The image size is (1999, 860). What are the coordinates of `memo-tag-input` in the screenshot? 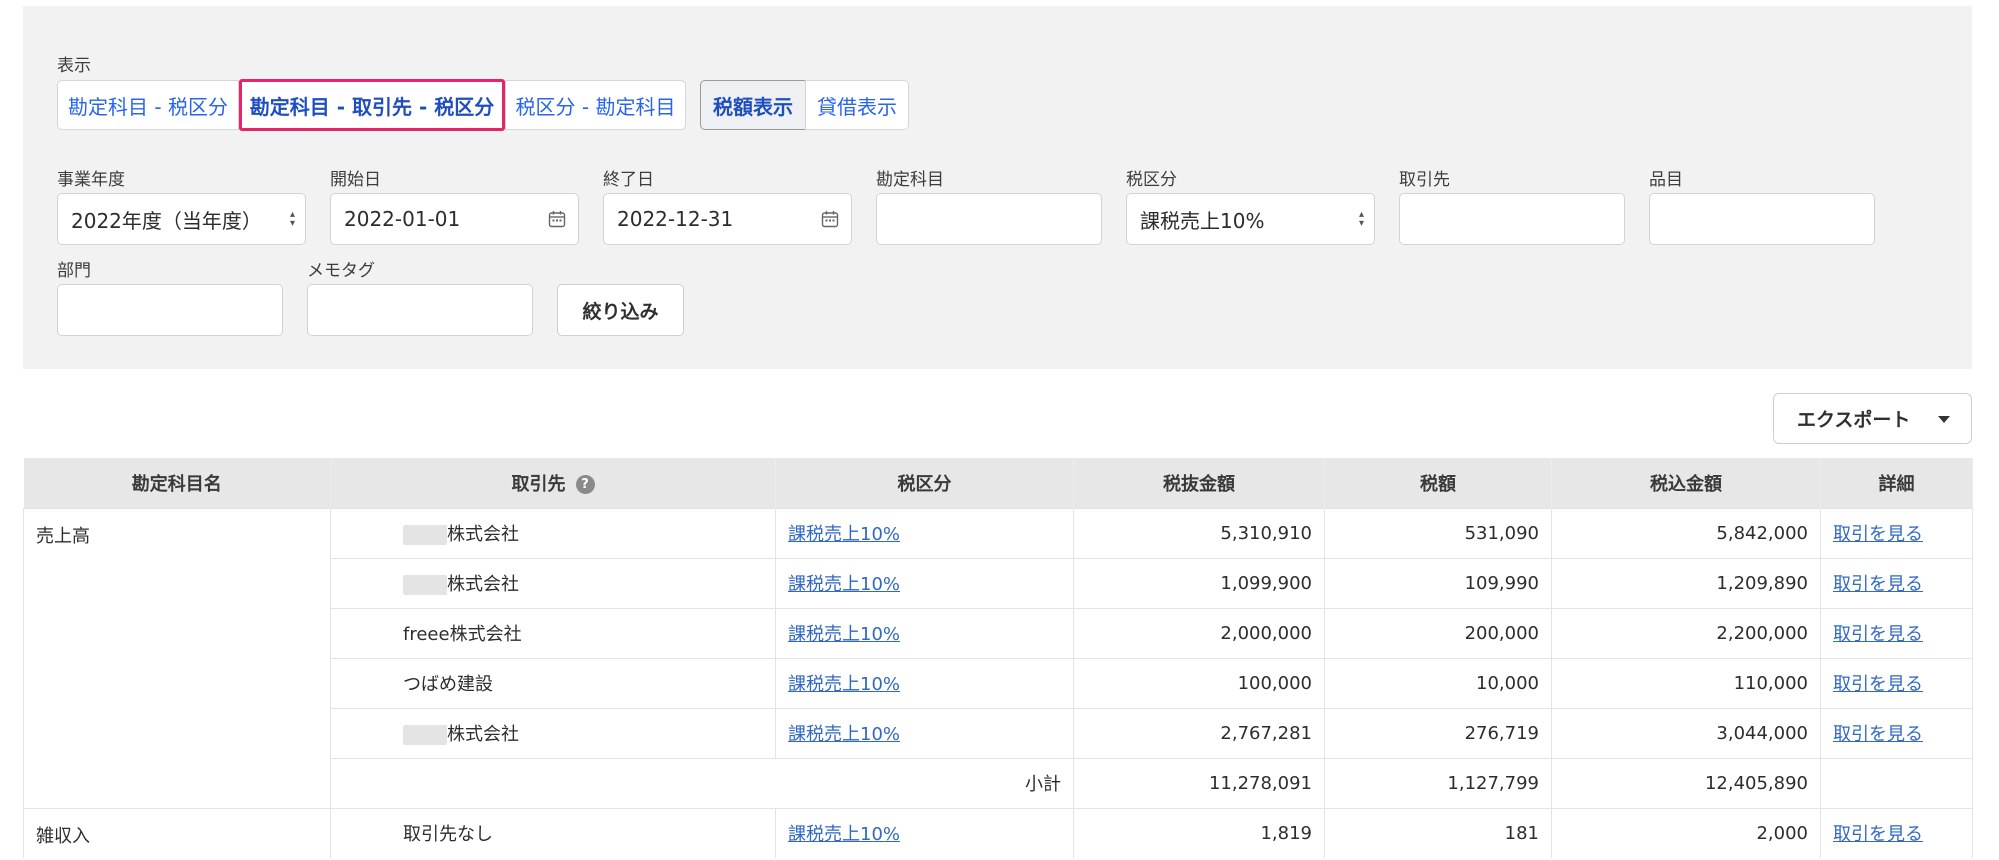 It's located at (420, 310).